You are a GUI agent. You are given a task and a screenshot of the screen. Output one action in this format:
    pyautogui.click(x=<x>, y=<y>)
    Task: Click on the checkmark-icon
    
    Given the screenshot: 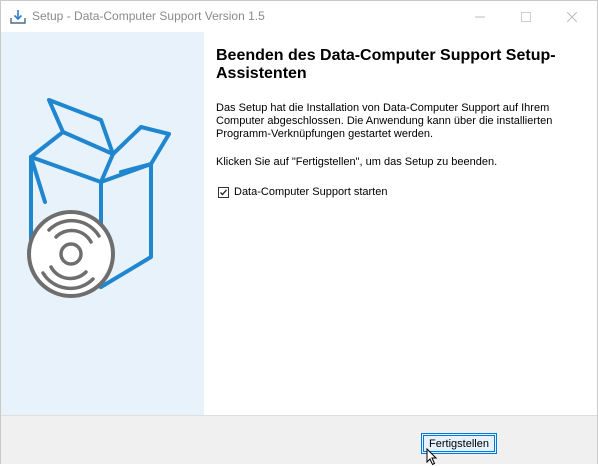 What is the action you would take?
    pyautogui.click(x=223, y=191)
    